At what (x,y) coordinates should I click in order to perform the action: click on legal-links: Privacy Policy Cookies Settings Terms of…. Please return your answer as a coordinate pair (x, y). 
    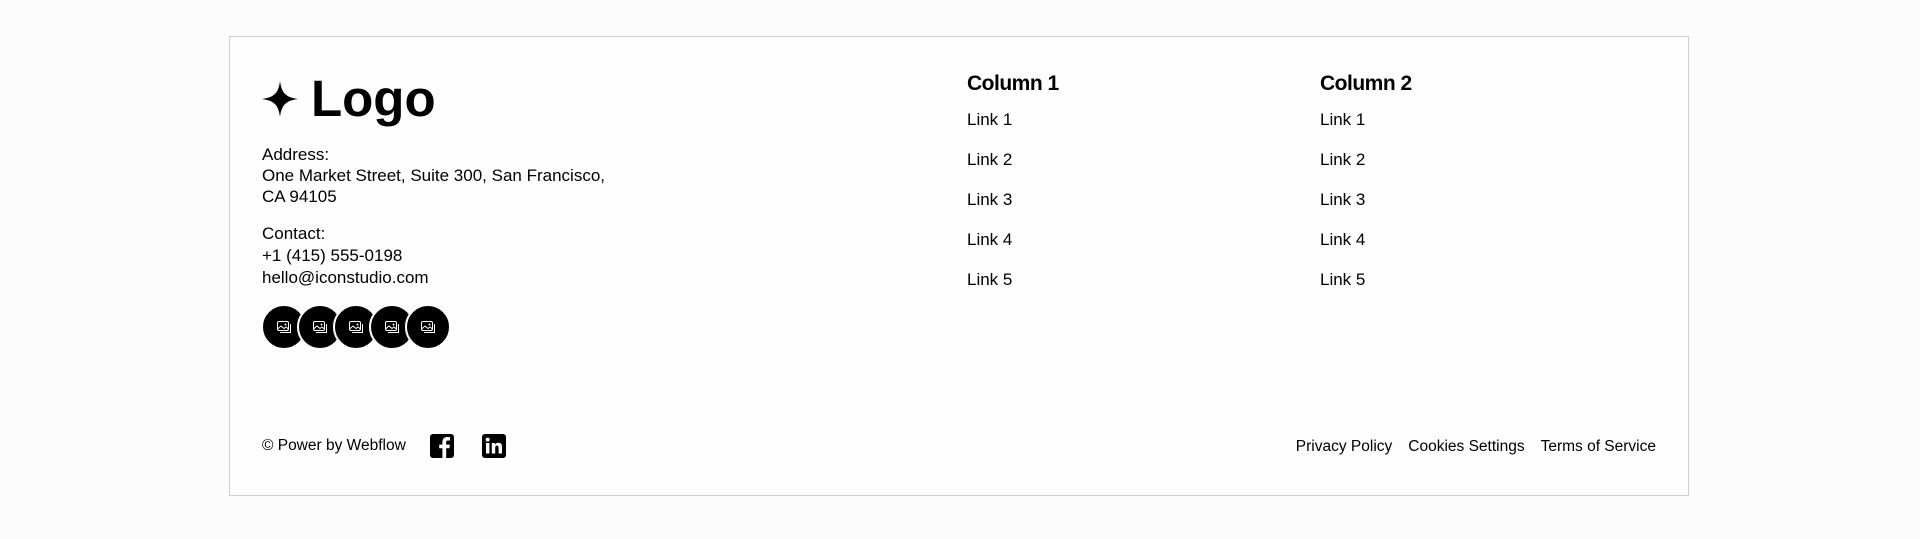
    Looking at the image, I should click on (1476, 447).